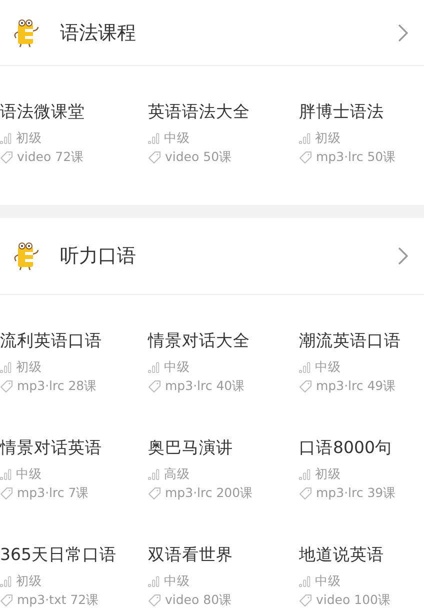 The image size is (424, 614). What do you see at coordinates (58, 600) in the screenshot?
I see `course-format: mp3·txt 72课` at bounding box center [58, 600].